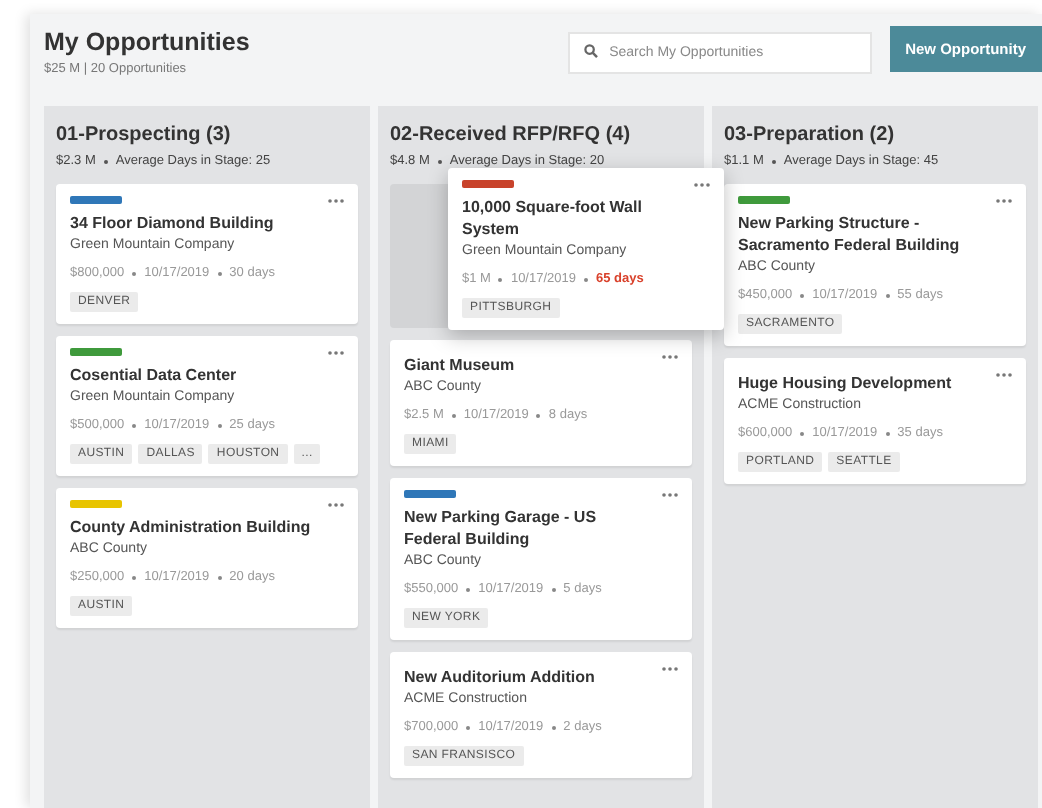 This screenshot has height=808, width=1042. I want to click on card-title: County Administration Building, so click(191, 527).